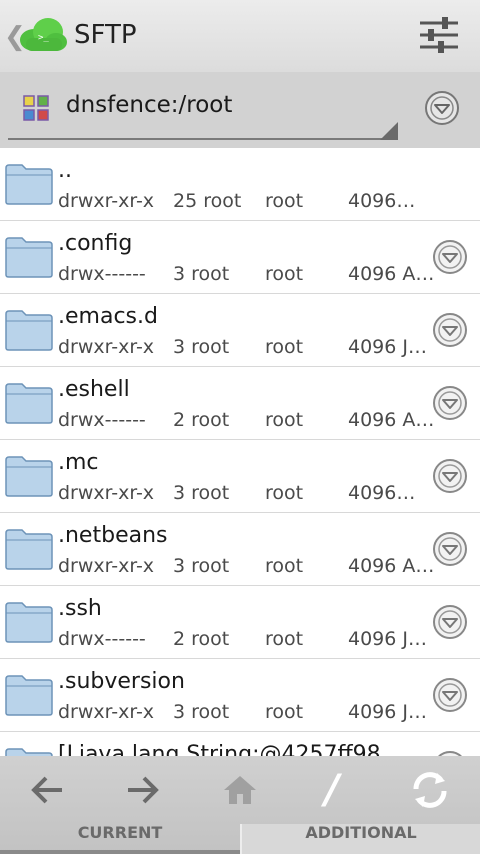 Image resolution: width=480 pixels, height=854 pixels. What do you see at coordinates (240, 110) in the screenshot?
I see `path-selector: dnsfence:/root` at bounding box center [240, 110].